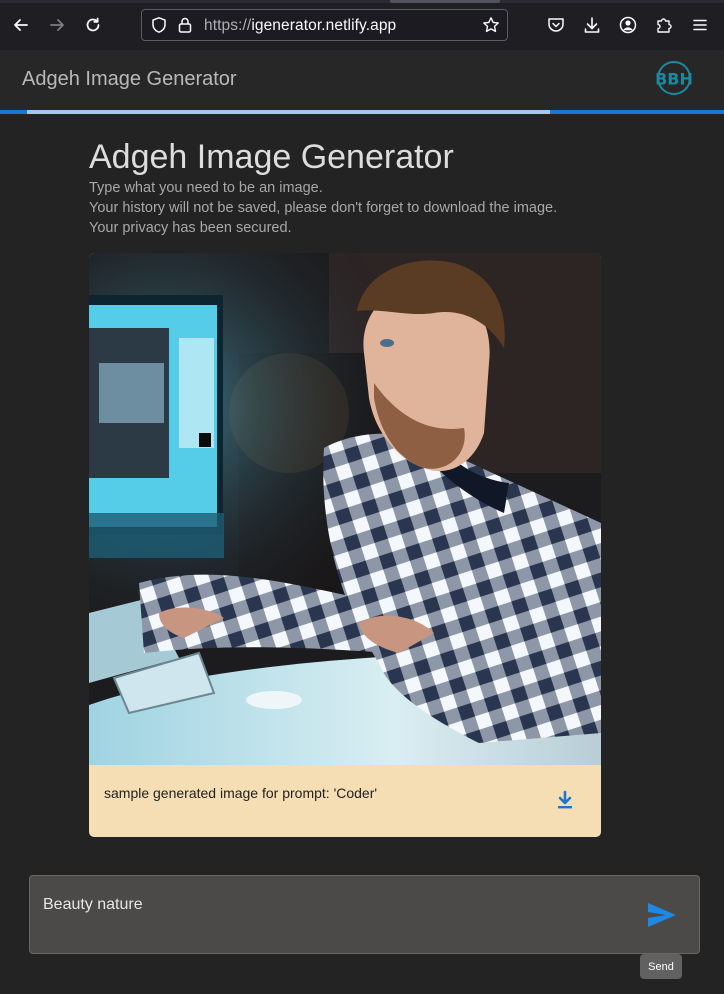 This screenshot has width=724, height=994. Describe the element at coordinates (228, 25) in the screenshot. I see `url-scheme: https://` at that location.